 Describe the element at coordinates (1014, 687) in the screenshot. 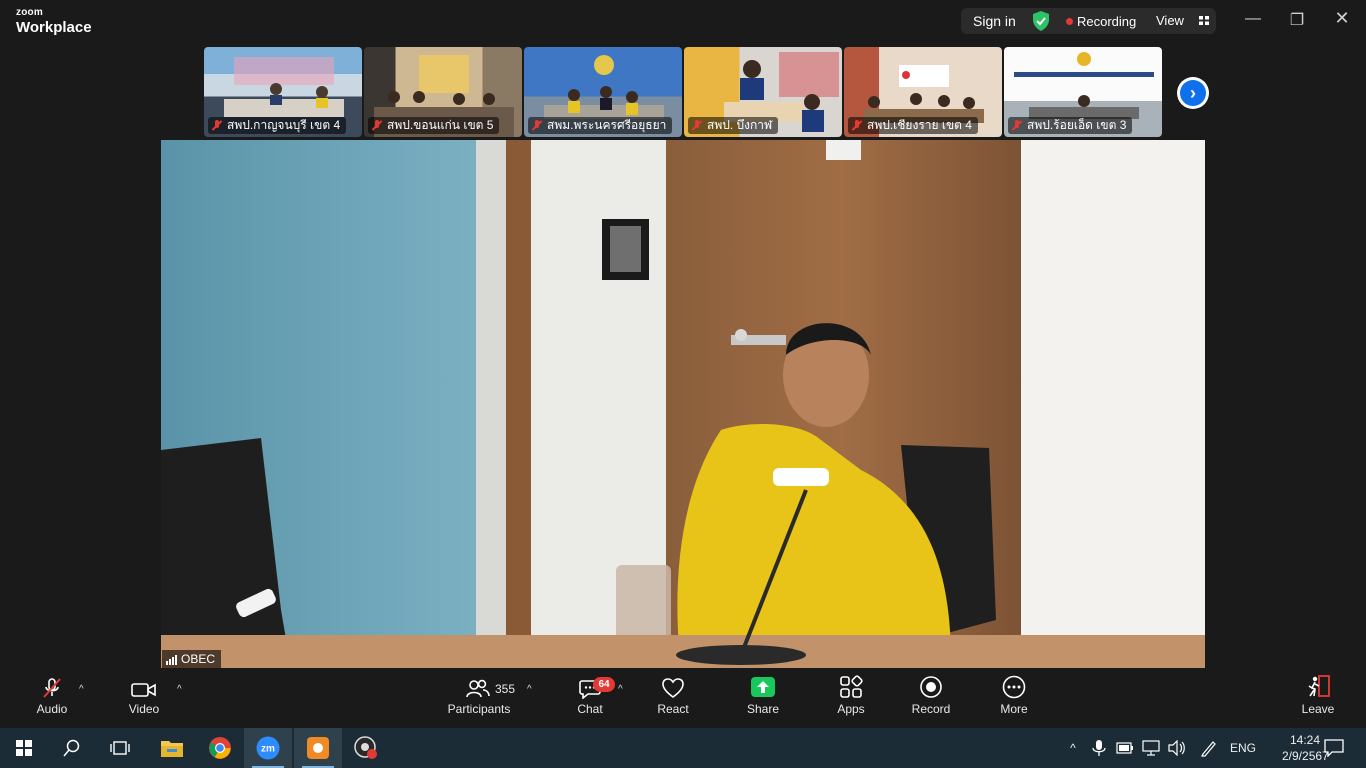

I see `more-options-icon` at that location.